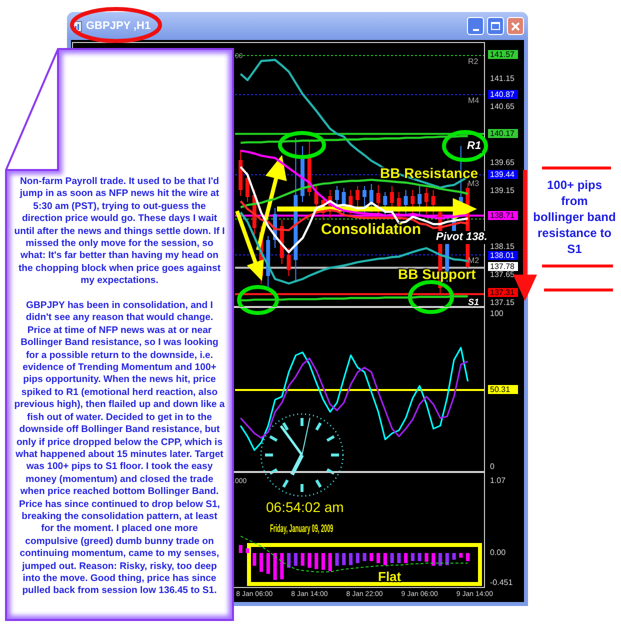 Image resolution: width=621 pixels, height=625 pixels. Describe the element at coordinates (371, 229) in the screenshot. I see `chart-annotation: Consolidation` at that location.